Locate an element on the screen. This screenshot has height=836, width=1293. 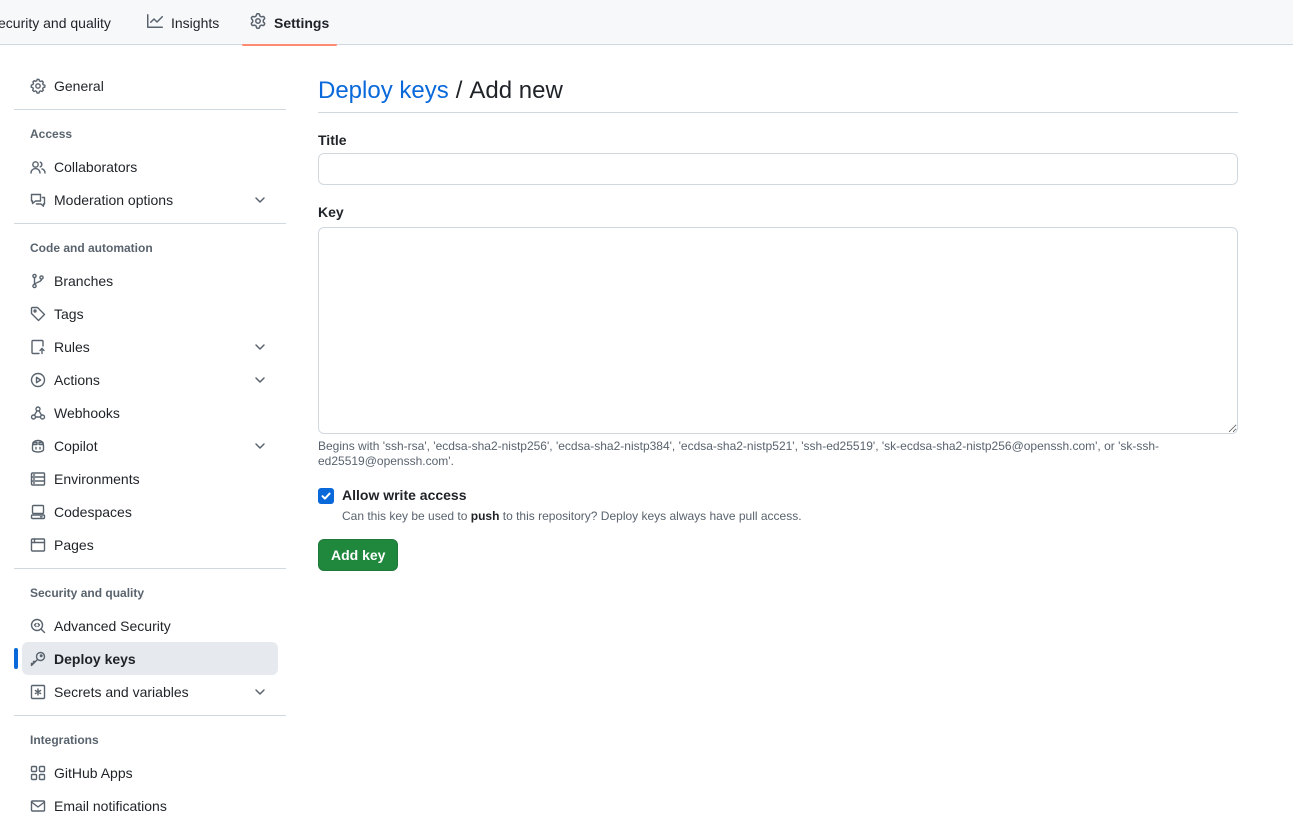
tab-security-and-quality: ecurity and quality is located at coordinates (55, 22).